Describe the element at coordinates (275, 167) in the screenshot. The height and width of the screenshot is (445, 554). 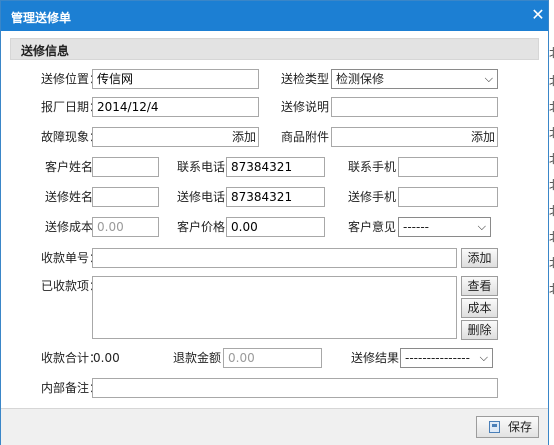
I see `contact-phone-input: 87384321` at that location.